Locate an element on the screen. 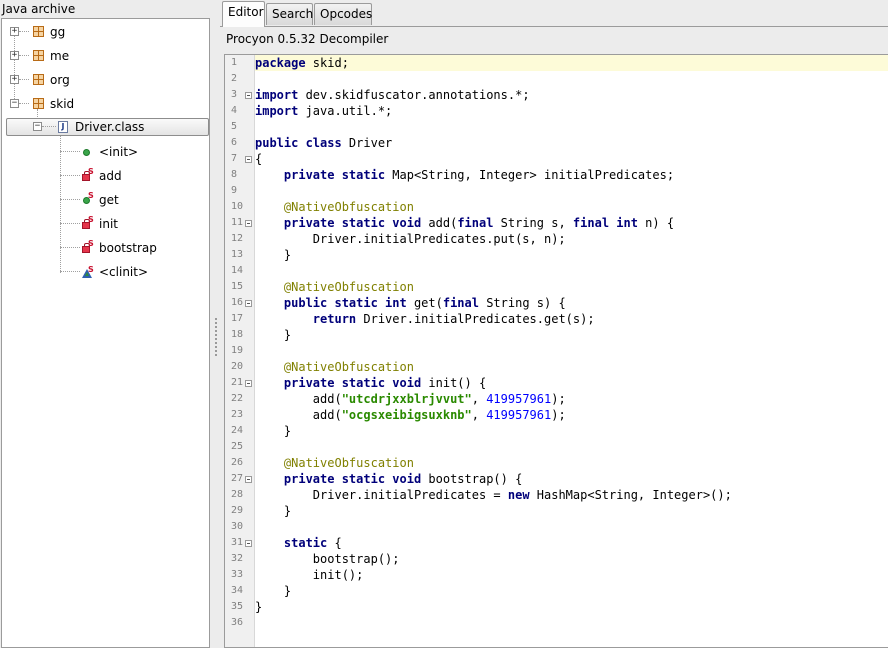  code-line: return Driver.initialPredicates.get(s); is located at coordinates (571, 319).